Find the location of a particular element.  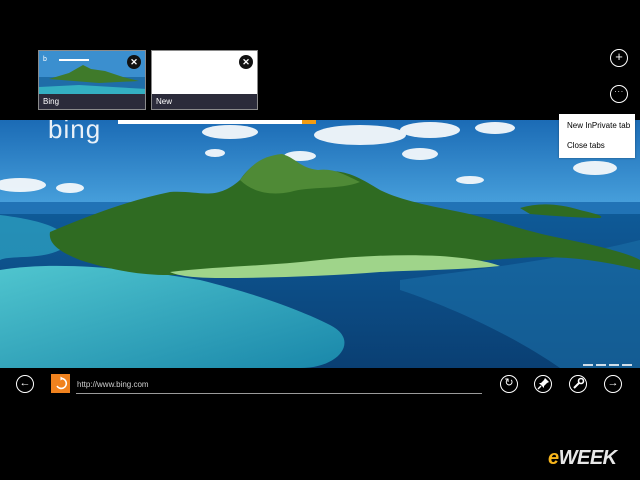

pin-site-button is located at coordinates (543, 384).